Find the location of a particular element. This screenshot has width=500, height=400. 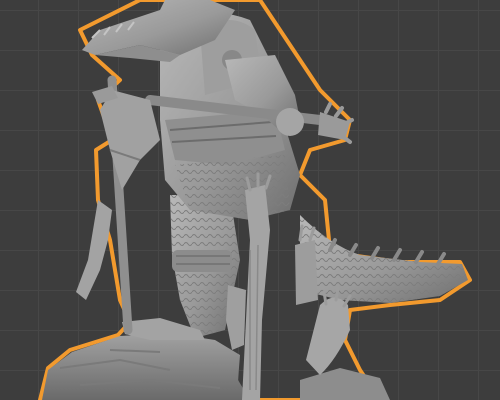

tail is located at coordinates (384, 259).